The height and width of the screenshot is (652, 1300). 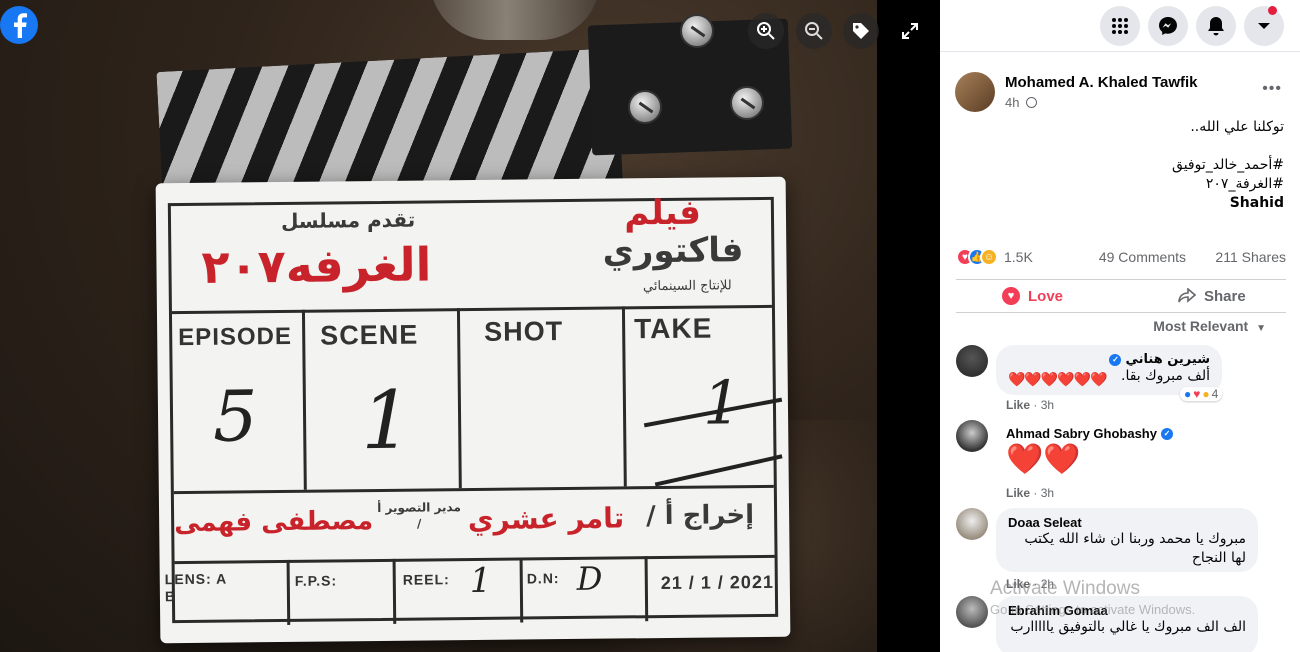 I want to click on hashtag-link: #الغرفة_٢٠٧, so click(x=1124, y=184).